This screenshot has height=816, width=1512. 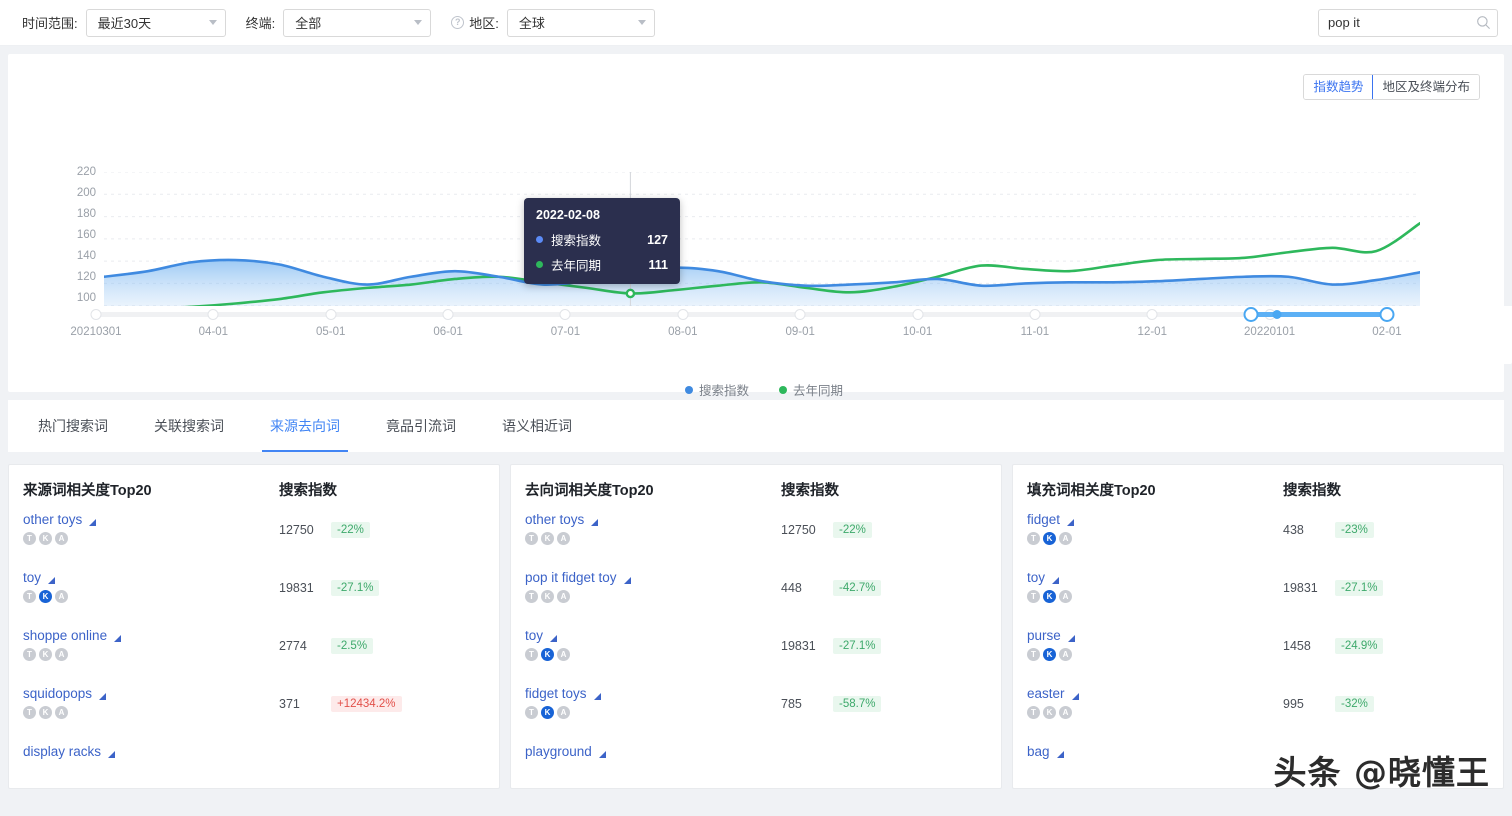 What do you see at coordinates (537, 426) in the screenshot?
I see `tab-4: 语义相近词` at bounding box center [537, 426].